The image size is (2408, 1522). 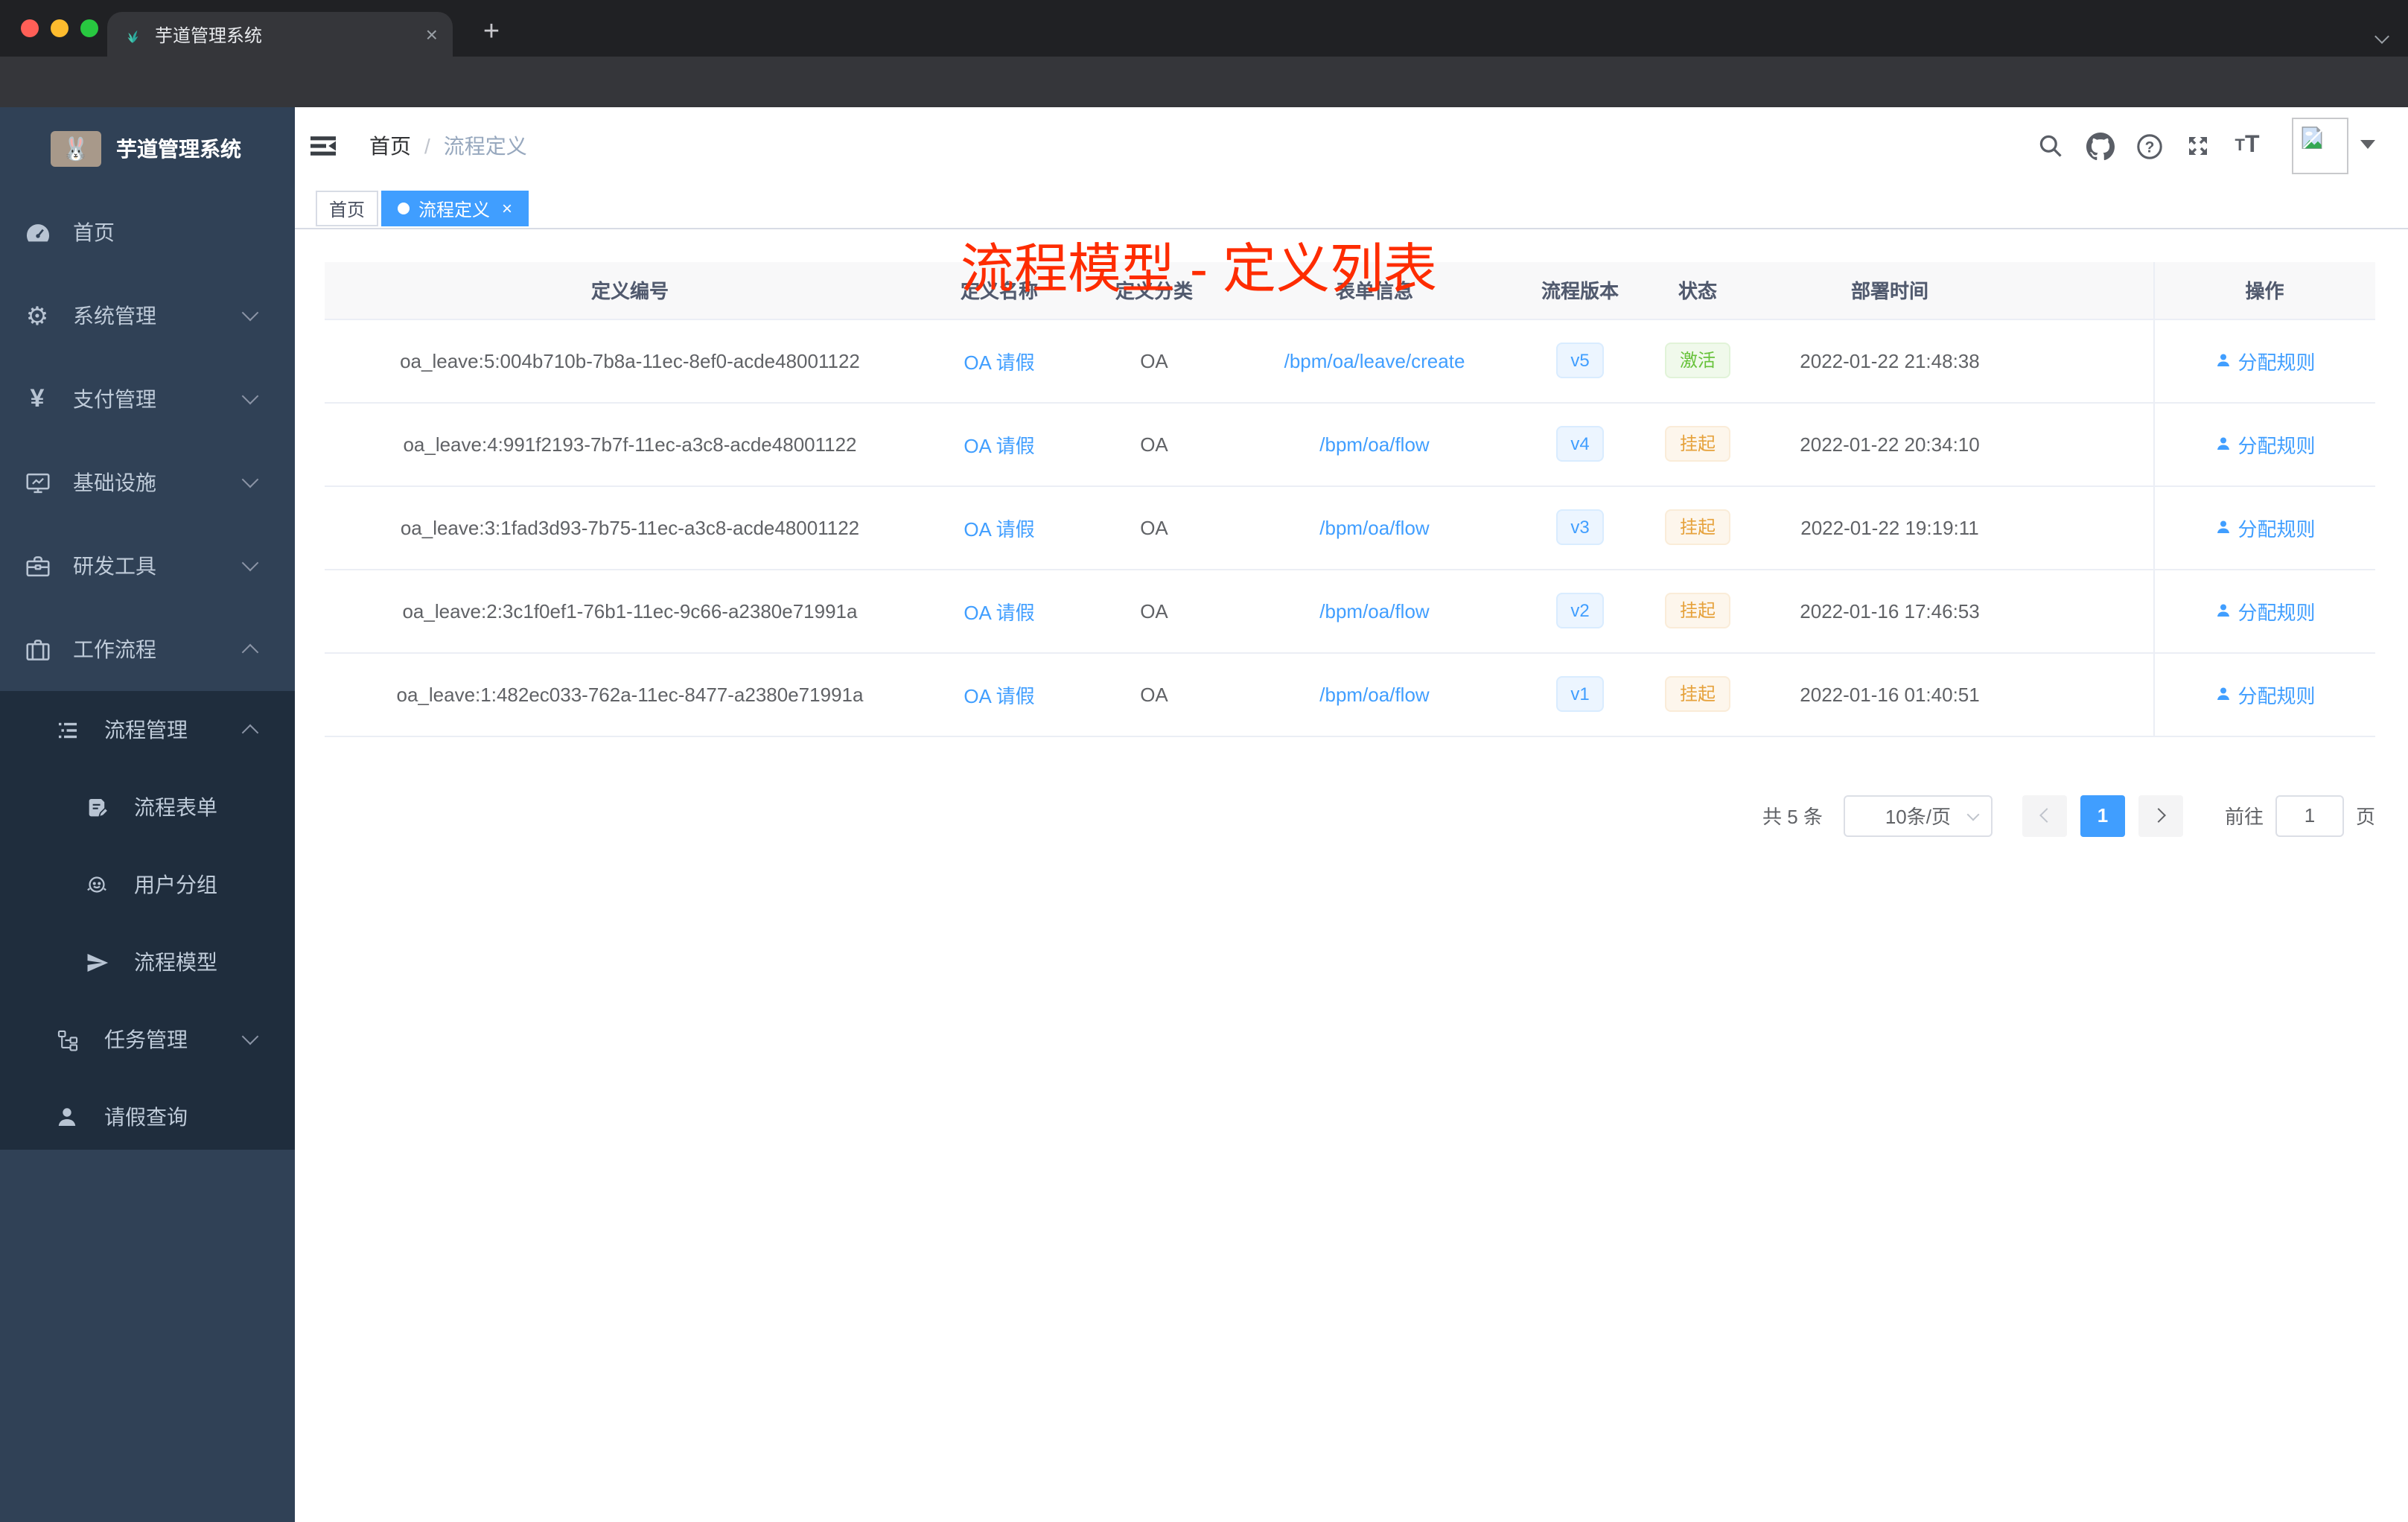 I want to click on page-number-active: 1, so click(x=2102, y=815).